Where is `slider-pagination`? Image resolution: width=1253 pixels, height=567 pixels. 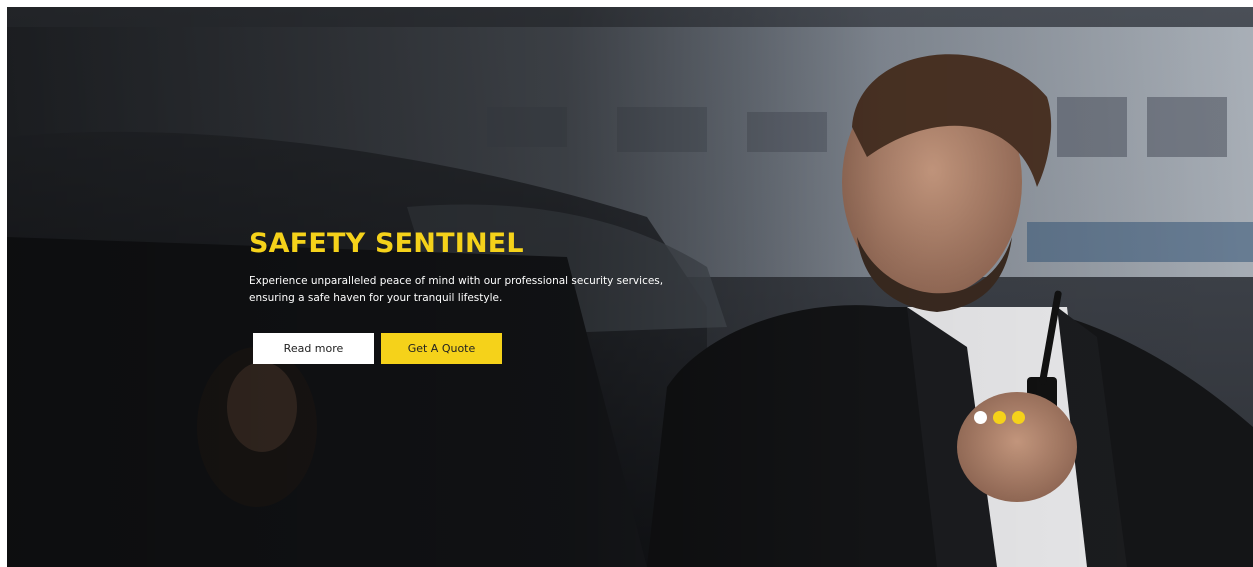 slider-pagination is located at coordinates (999, 417).